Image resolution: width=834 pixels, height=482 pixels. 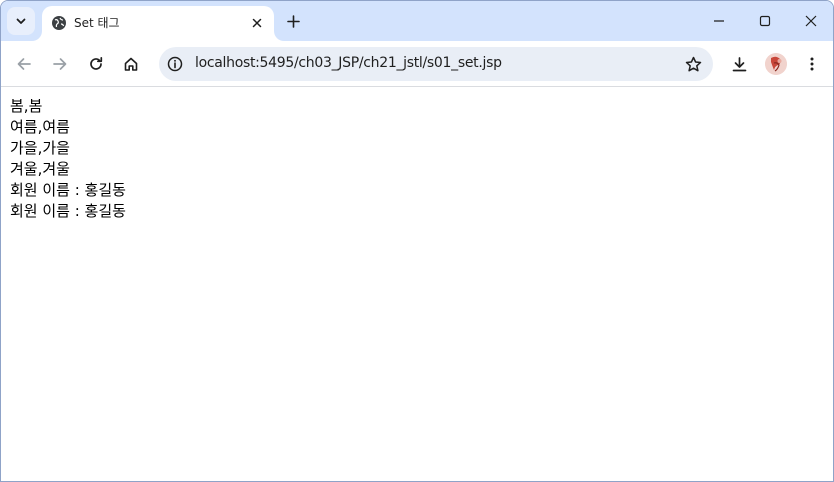 I want to click on site-info-button, so click(x=175, y=64).